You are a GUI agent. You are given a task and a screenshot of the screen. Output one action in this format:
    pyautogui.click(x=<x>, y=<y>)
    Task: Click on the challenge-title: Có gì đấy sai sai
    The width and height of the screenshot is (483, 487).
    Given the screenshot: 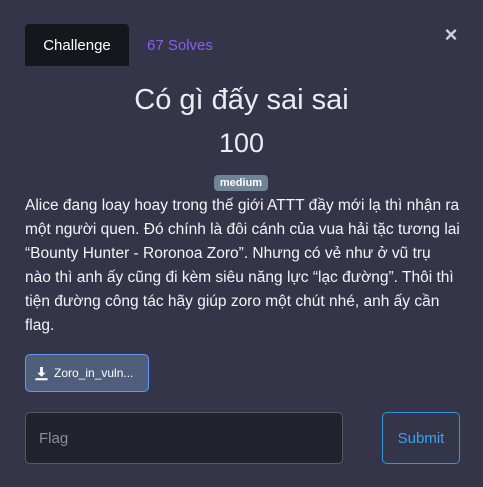 What is the action you would take?
    pyautogui.click(x=241, y=100)
    